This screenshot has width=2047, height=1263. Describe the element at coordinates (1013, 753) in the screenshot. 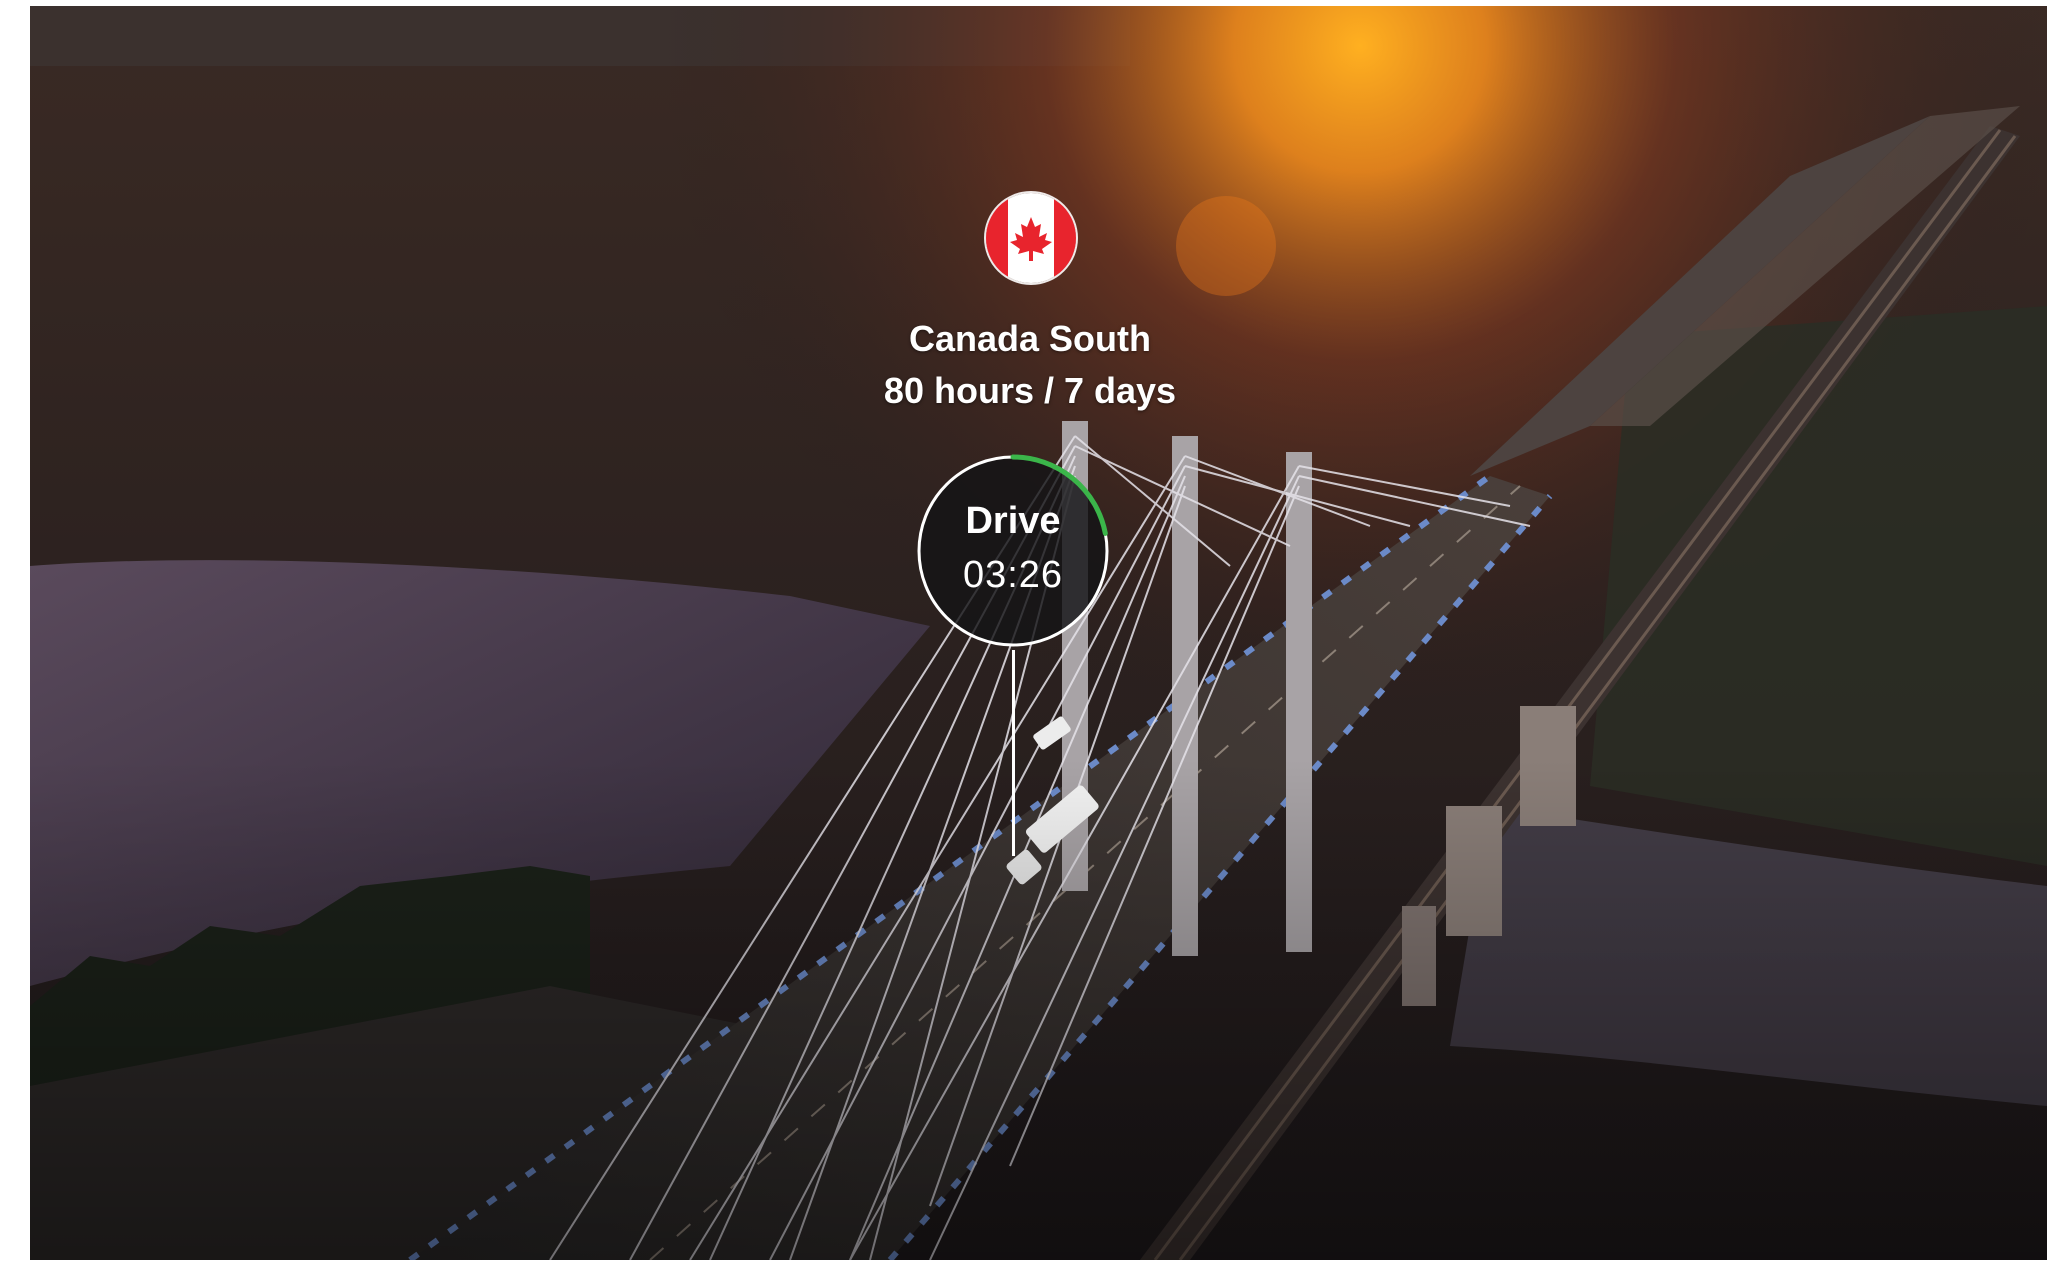

I see `timer-connector-line` at that location.